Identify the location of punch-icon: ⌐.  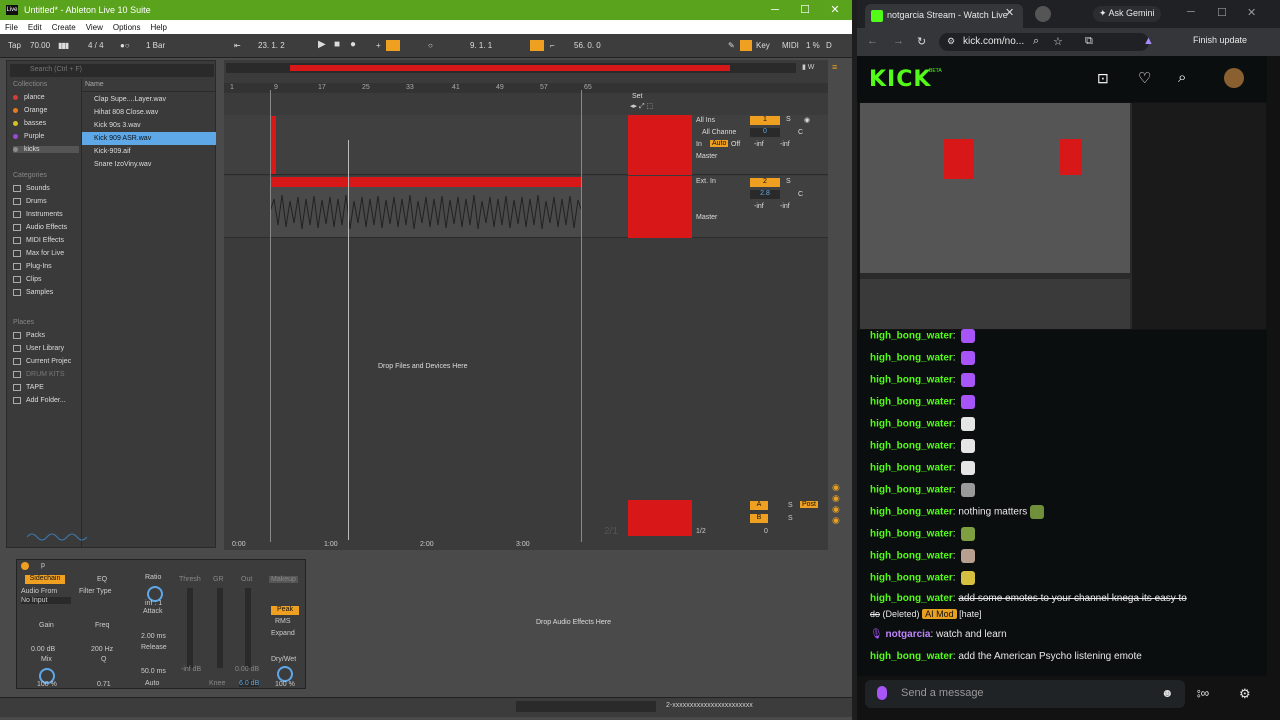
(552, 45).